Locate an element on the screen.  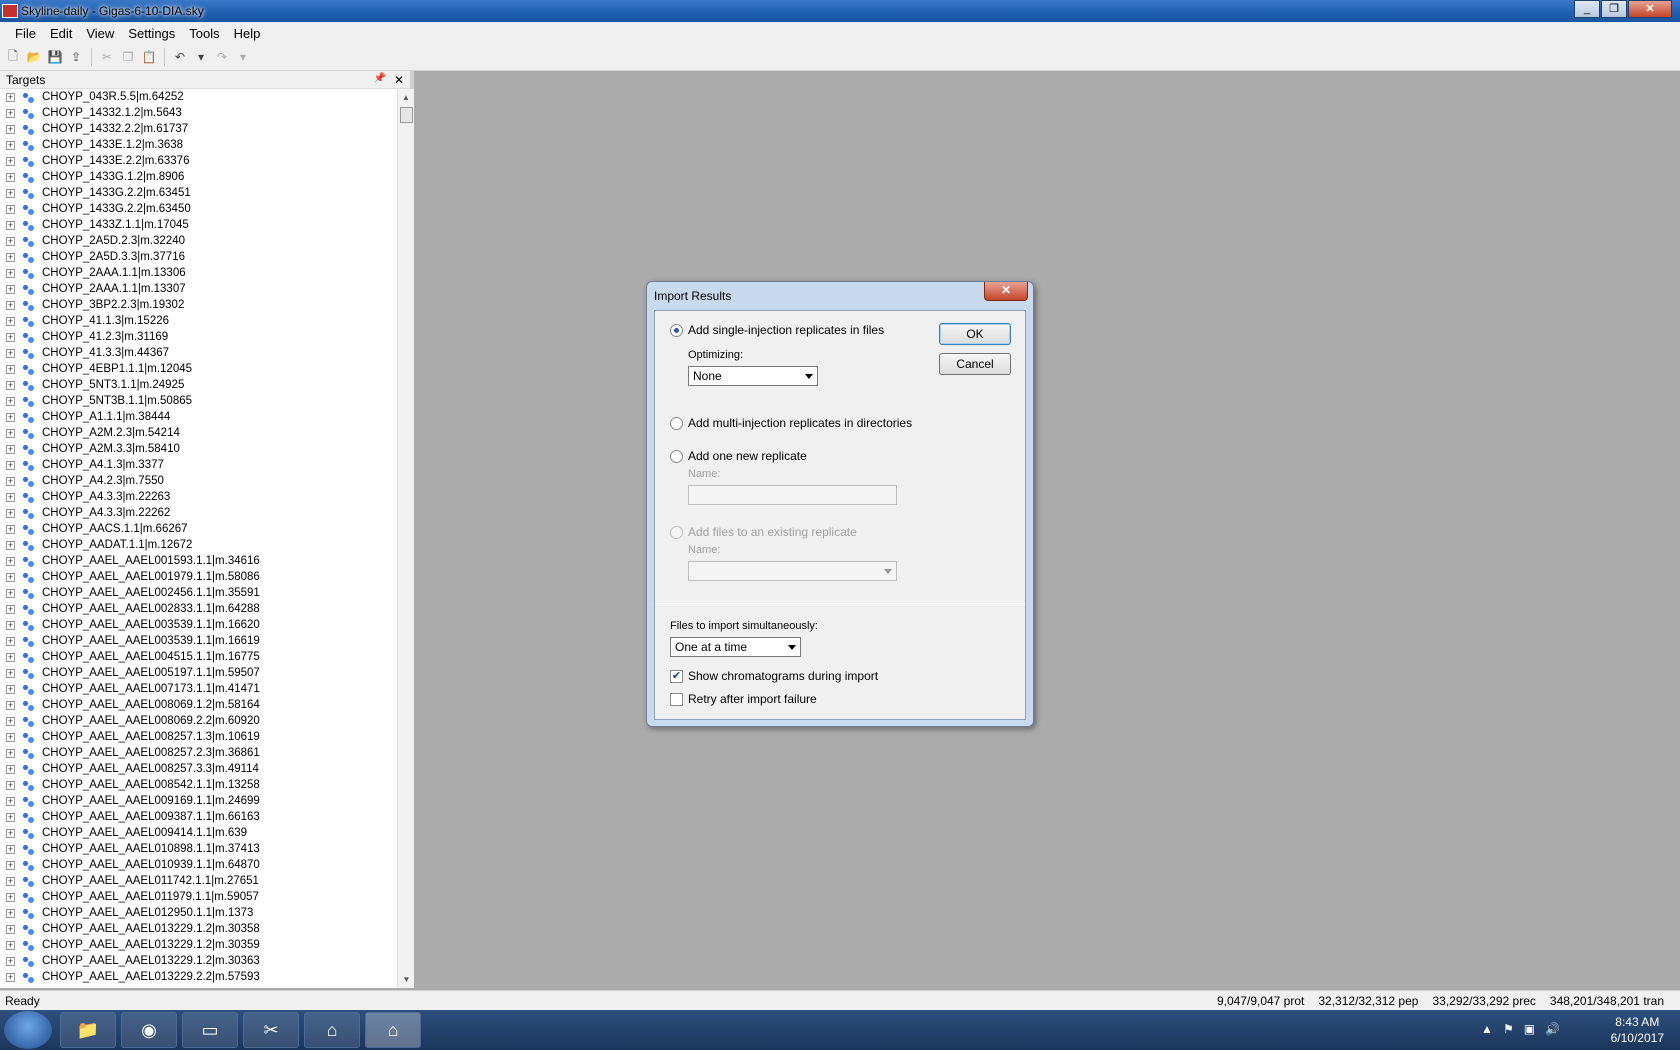
tree-row: + CHOYP_1433G.2.2|m.63451 is located at coordinates (198, 193).